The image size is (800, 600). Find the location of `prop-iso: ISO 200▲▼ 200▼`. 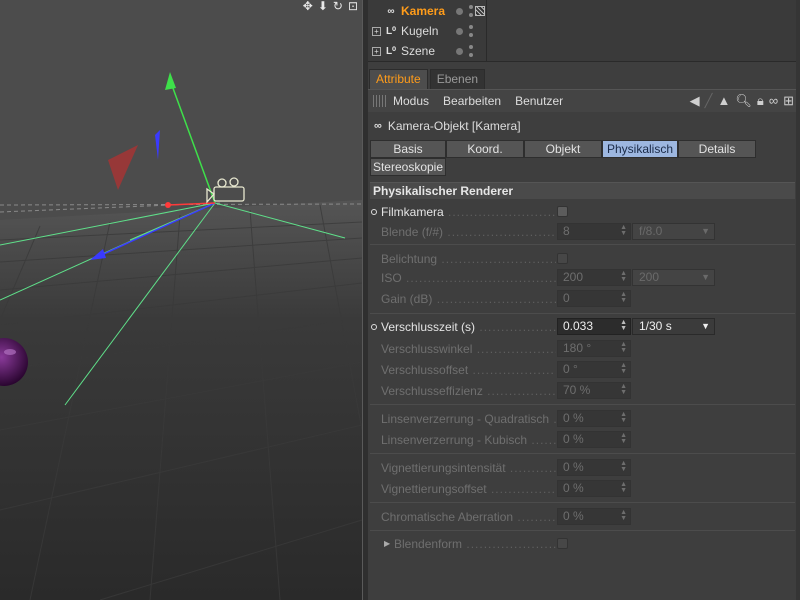

prop-iso: ISO 200▲▼ 200▼ is located at coordinates (584, 277).